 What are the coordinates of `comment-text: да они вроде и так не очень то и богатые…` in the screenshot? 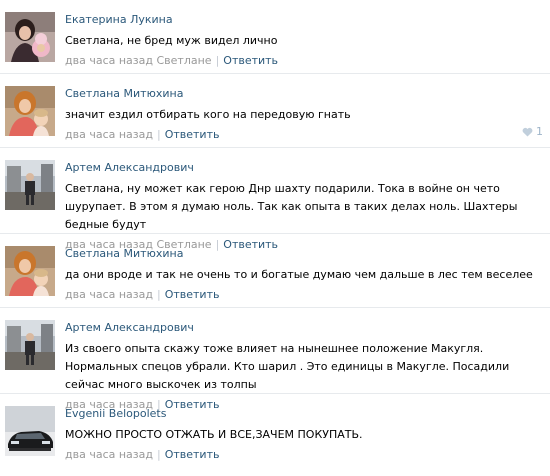 It's located at (299, 274).